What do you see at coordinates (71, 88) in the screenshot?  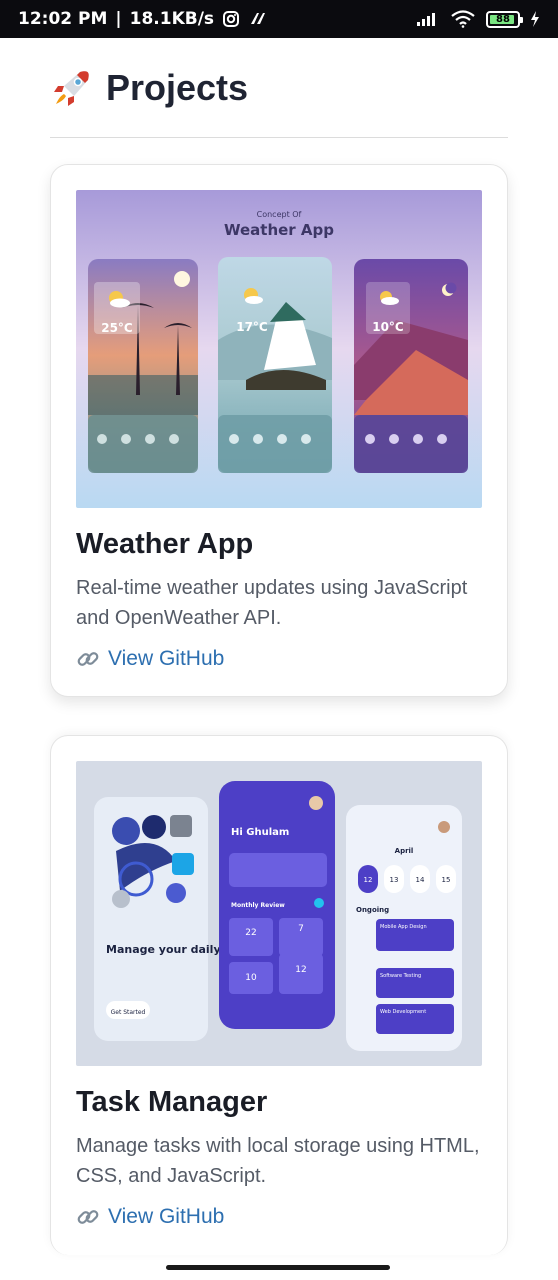 I see `rocket-icon` at bounding box center [71, 88].